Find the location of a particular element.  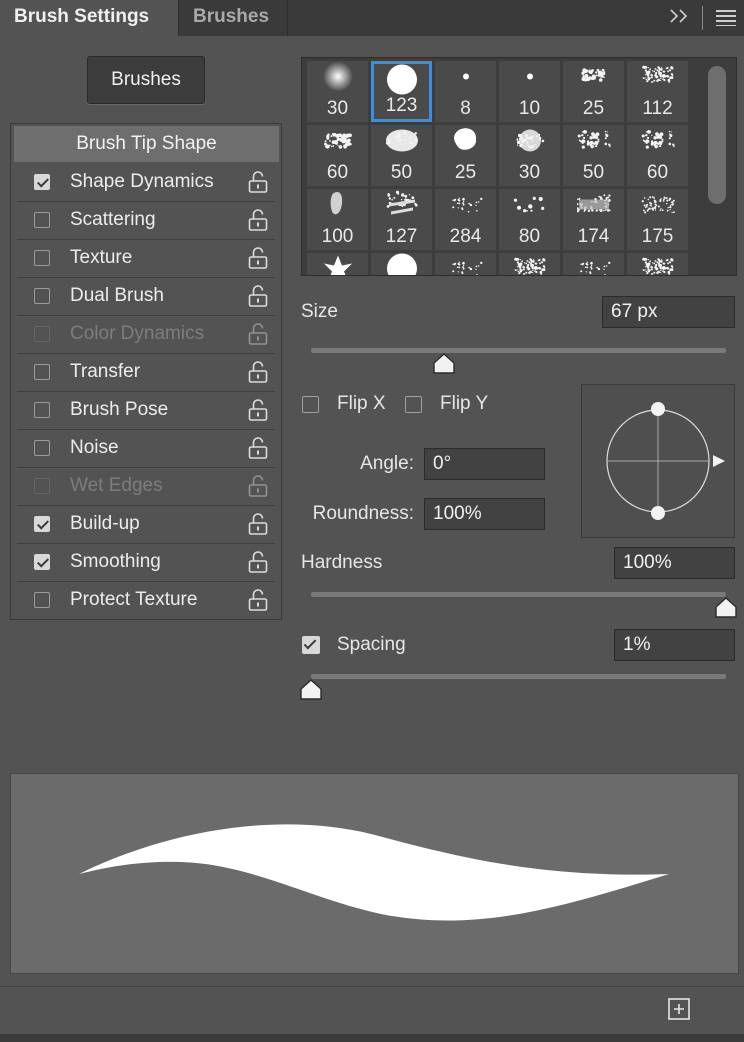

flip-y-checkbox is located at coordinates (413, 404).